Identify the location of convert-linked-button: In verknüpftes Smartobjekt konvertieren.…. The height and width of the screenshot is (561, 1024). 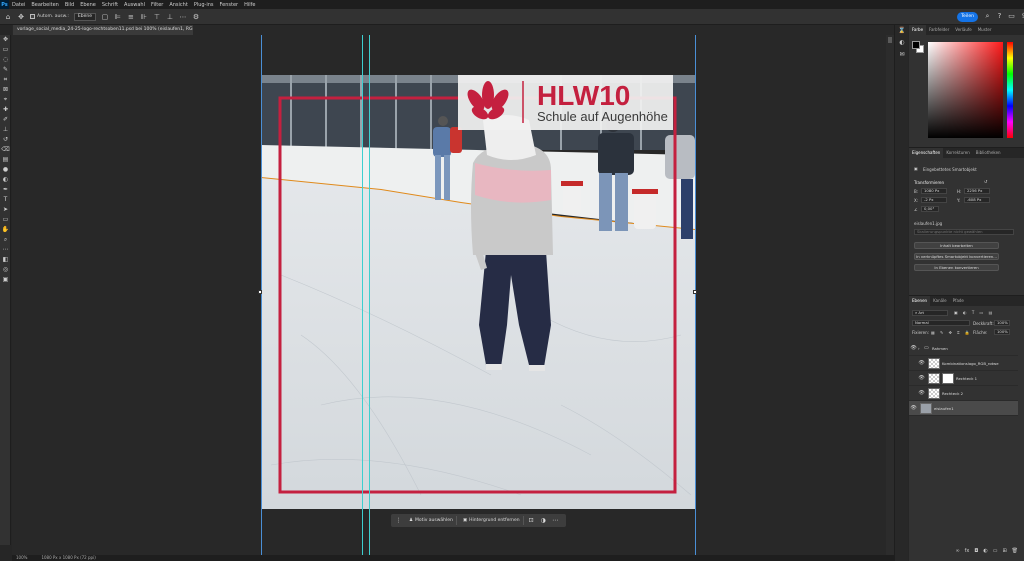
(956, 256).